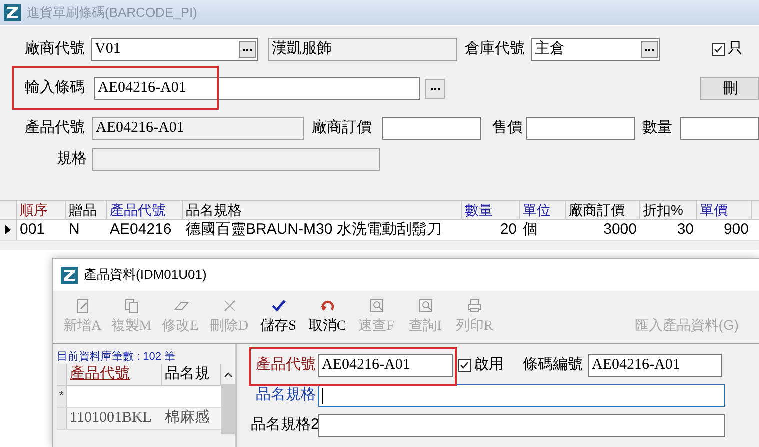 The width and height of the screenshot is (759, 447). What do you see at coordinates (111, 418) in the screenshot?
I see `table-cell-text: 1101001BKL` at bounding box center [111, 418].